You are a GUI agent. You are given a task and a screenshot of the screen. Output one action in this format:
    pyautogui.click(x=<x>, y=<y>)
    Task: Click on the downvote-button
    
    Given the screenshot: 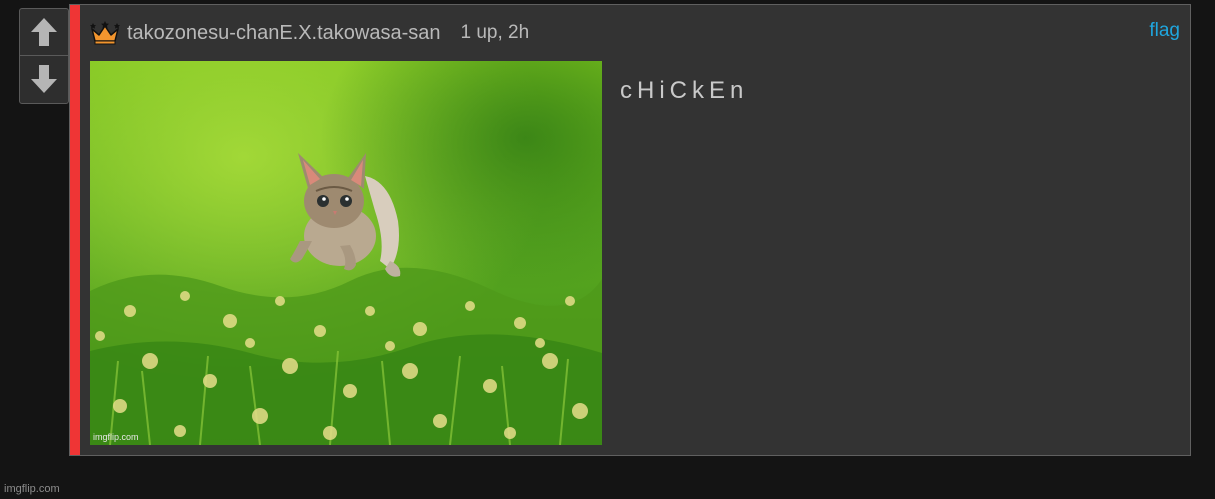 What is the action you would take?
    pyautogui.click(x=44, y=79)
    